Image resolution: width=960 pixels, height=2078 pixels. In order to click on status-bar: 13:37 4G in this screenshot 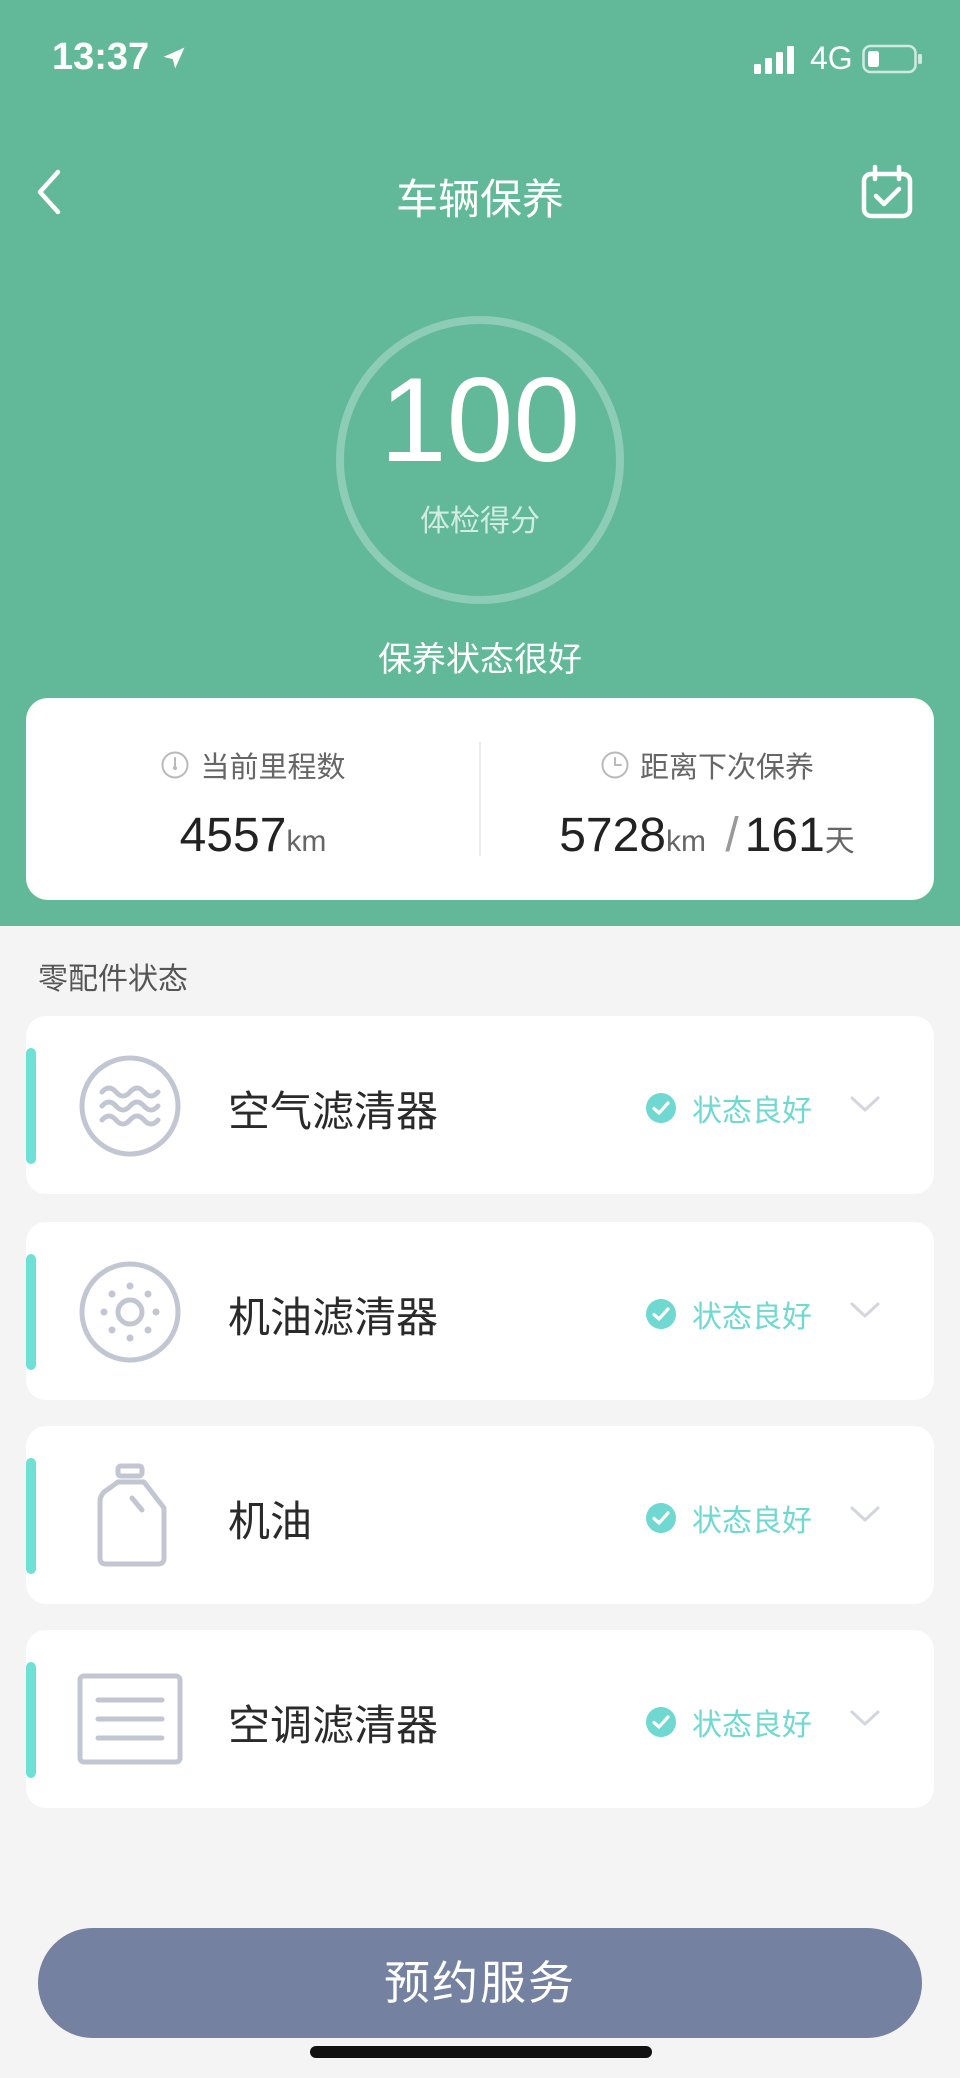, I will do `click(480, 60)`.